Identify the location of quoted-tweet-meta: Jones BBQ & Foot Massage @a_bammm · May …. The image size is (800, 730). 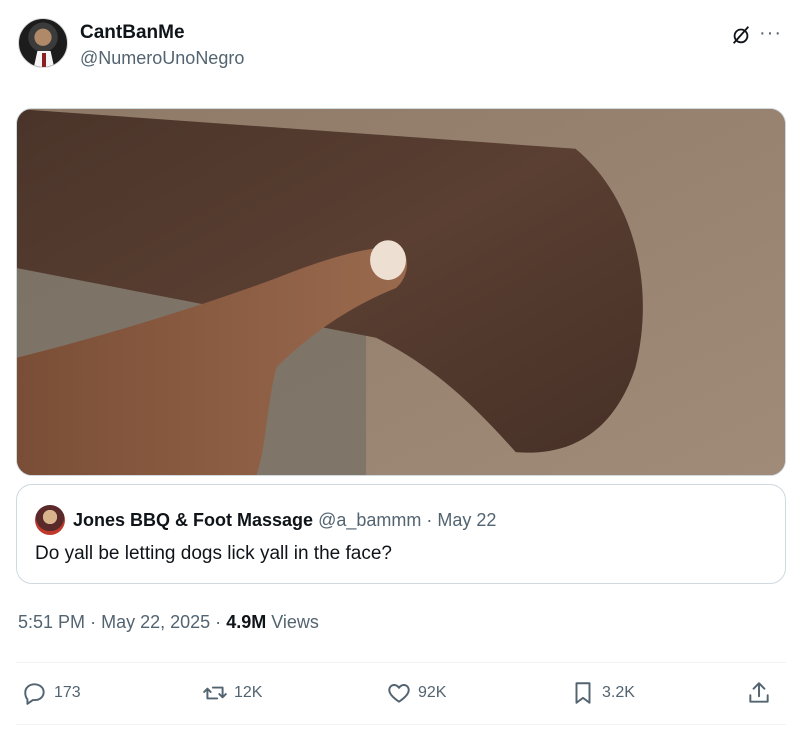
(284, 520).